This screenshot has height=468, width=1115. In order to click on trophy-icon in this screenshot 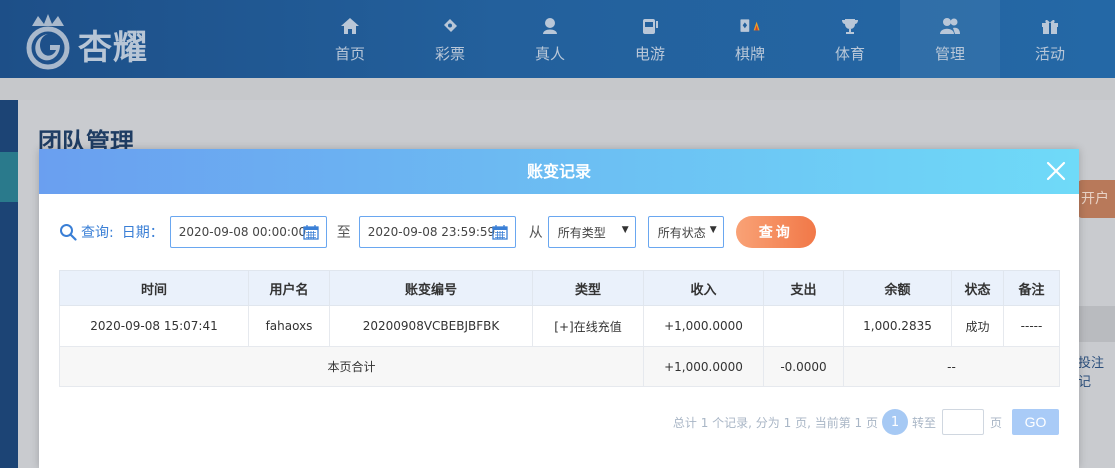, I will do `click(850, 26)`.